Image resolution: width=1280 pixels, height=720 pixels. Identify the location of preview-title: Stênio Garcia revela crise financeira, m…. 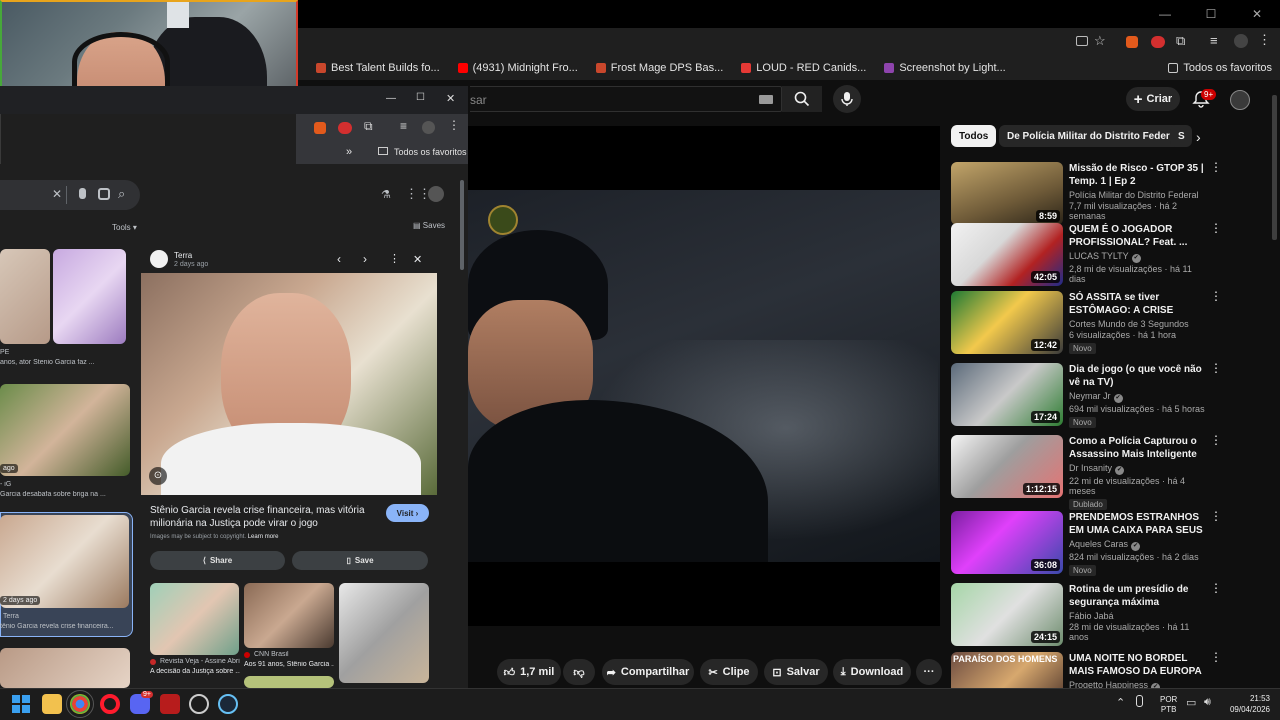
(265, 517).